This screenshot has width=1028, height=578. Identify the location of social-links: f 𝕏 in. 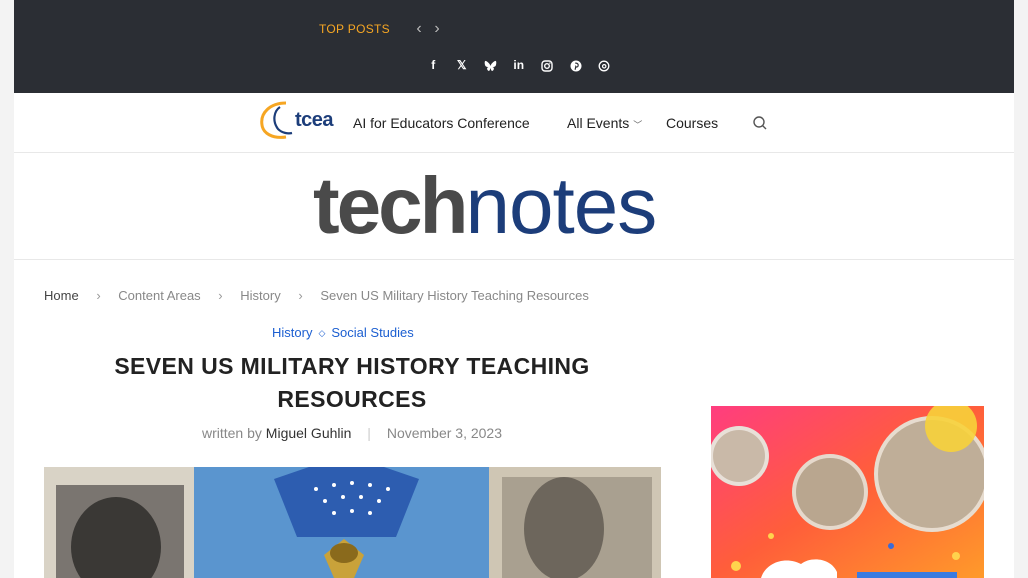
(519, 65).